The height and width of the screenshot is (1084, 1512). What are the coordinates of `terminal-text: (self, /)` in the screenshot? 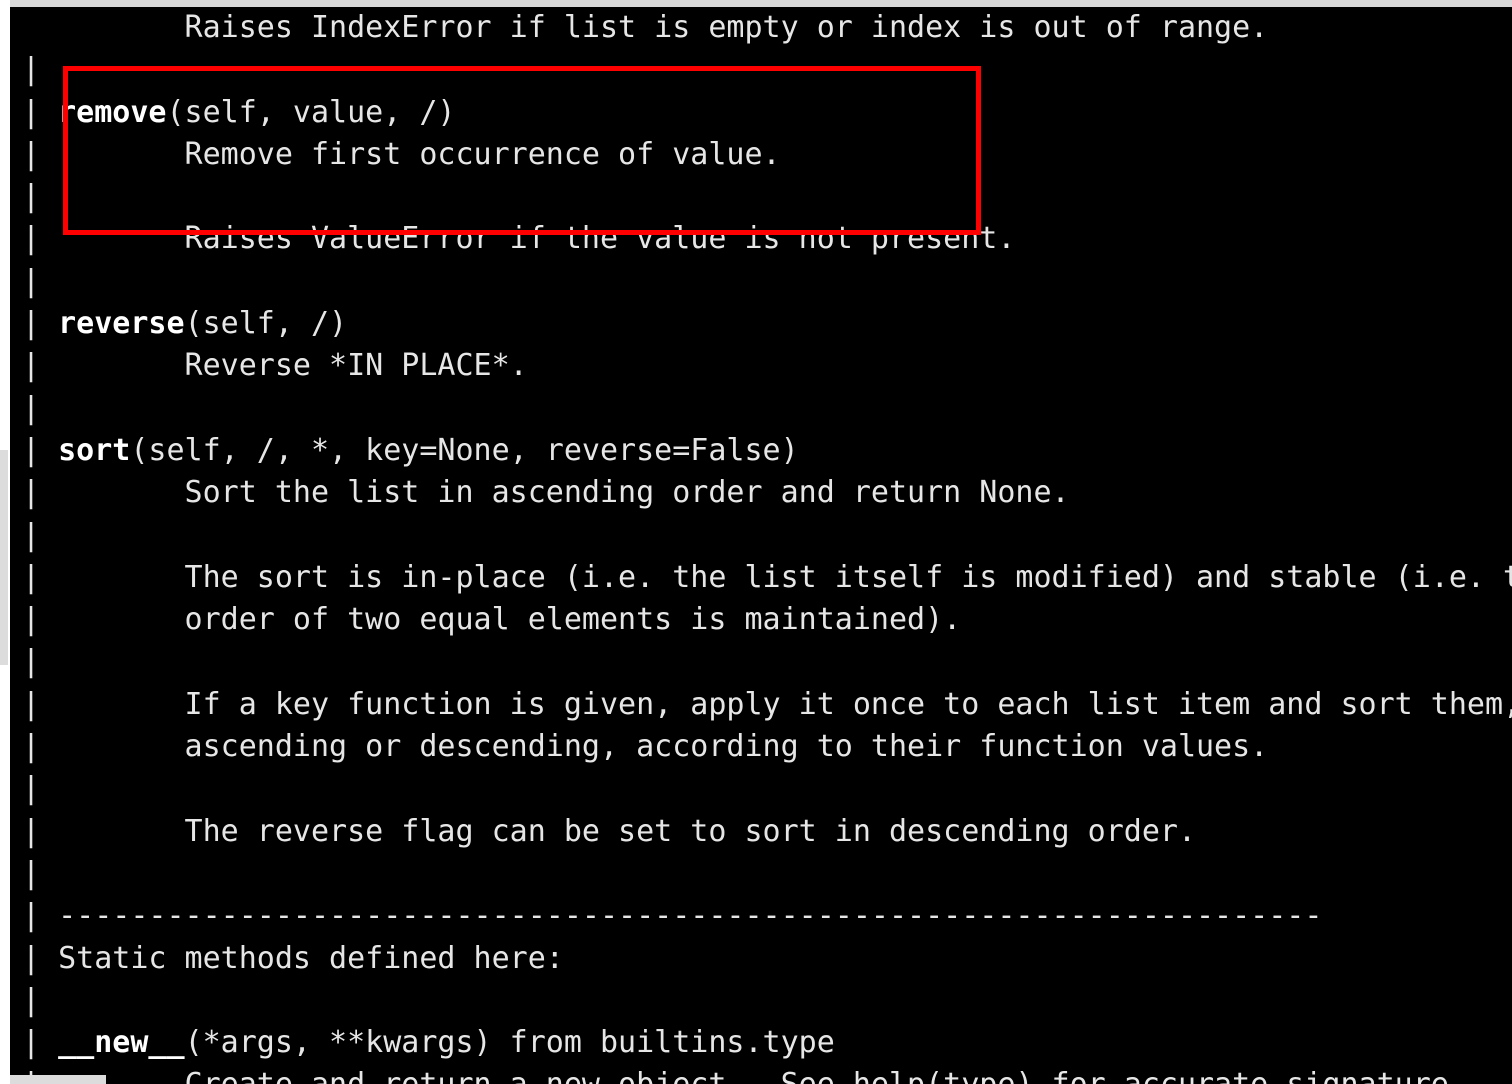 It's located at (266, 324).